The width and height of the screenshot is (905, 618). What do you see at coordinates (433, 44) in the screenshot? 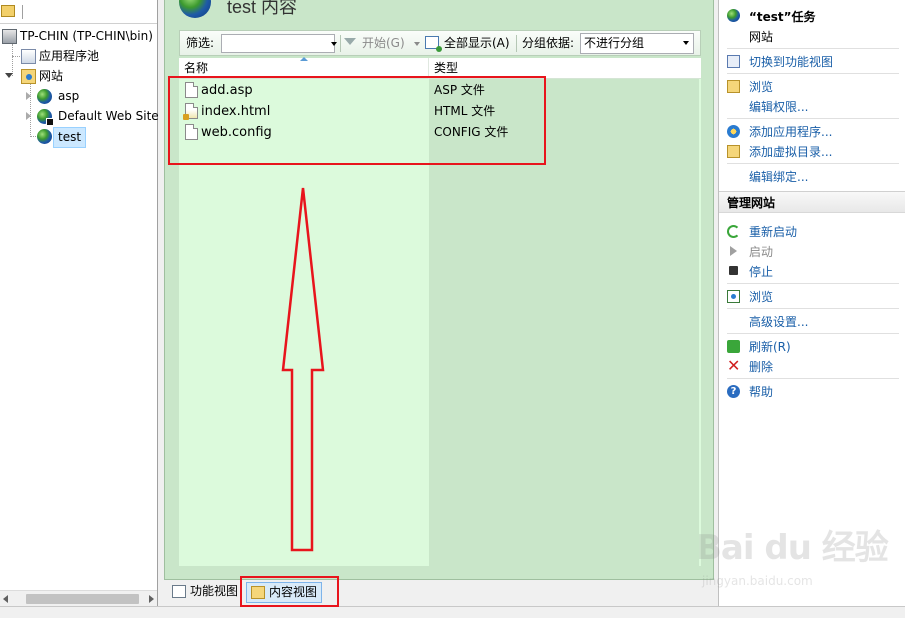
I see `show-all-icon` at bounding box center [433, 44].